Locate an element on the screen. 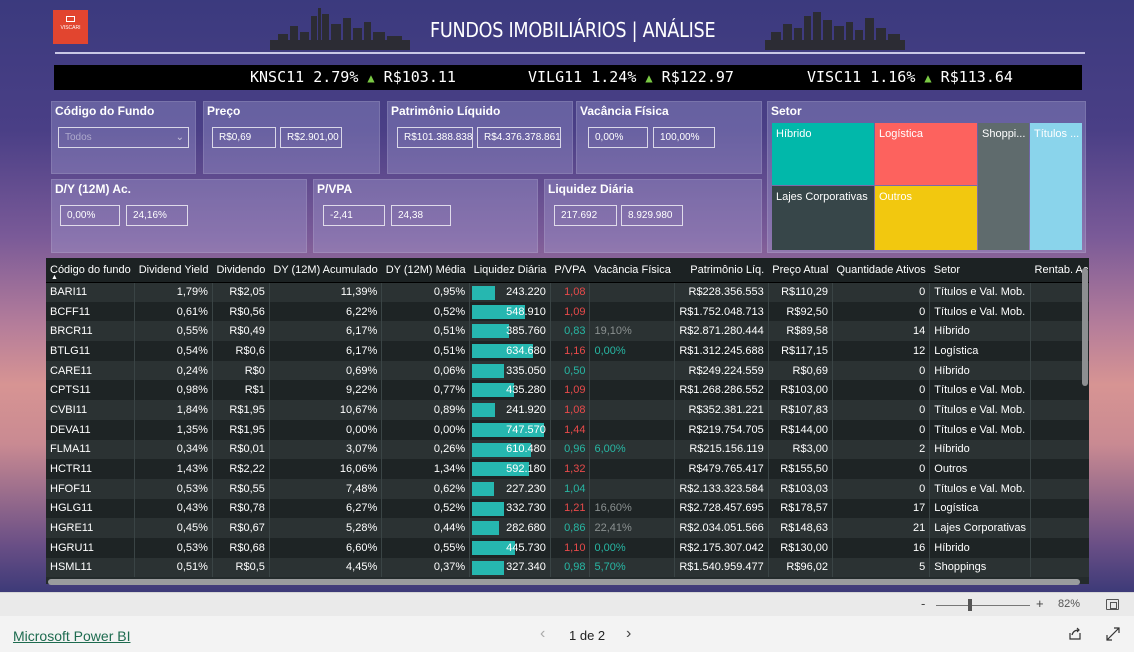 The width and height of the screenshot is (1134, 652). asset-count-cell: 0 is located at coordinates (881, 469).